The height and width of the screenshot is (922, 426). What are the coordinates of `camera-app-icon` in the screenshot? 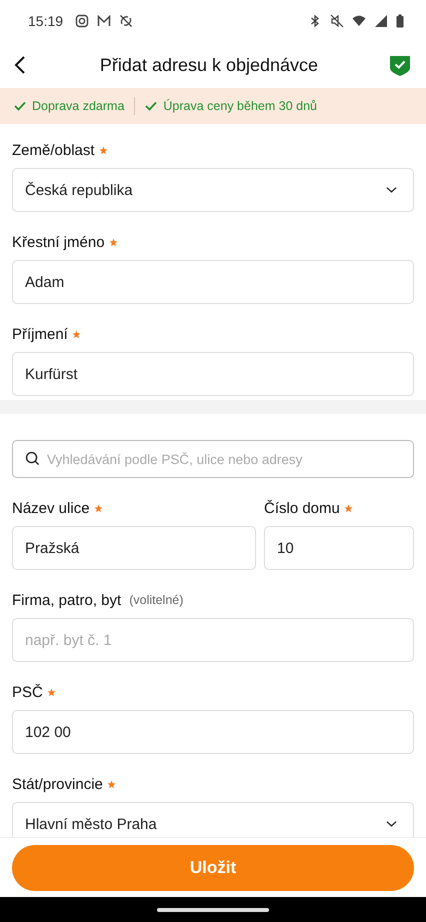 It's located at (82, 21).